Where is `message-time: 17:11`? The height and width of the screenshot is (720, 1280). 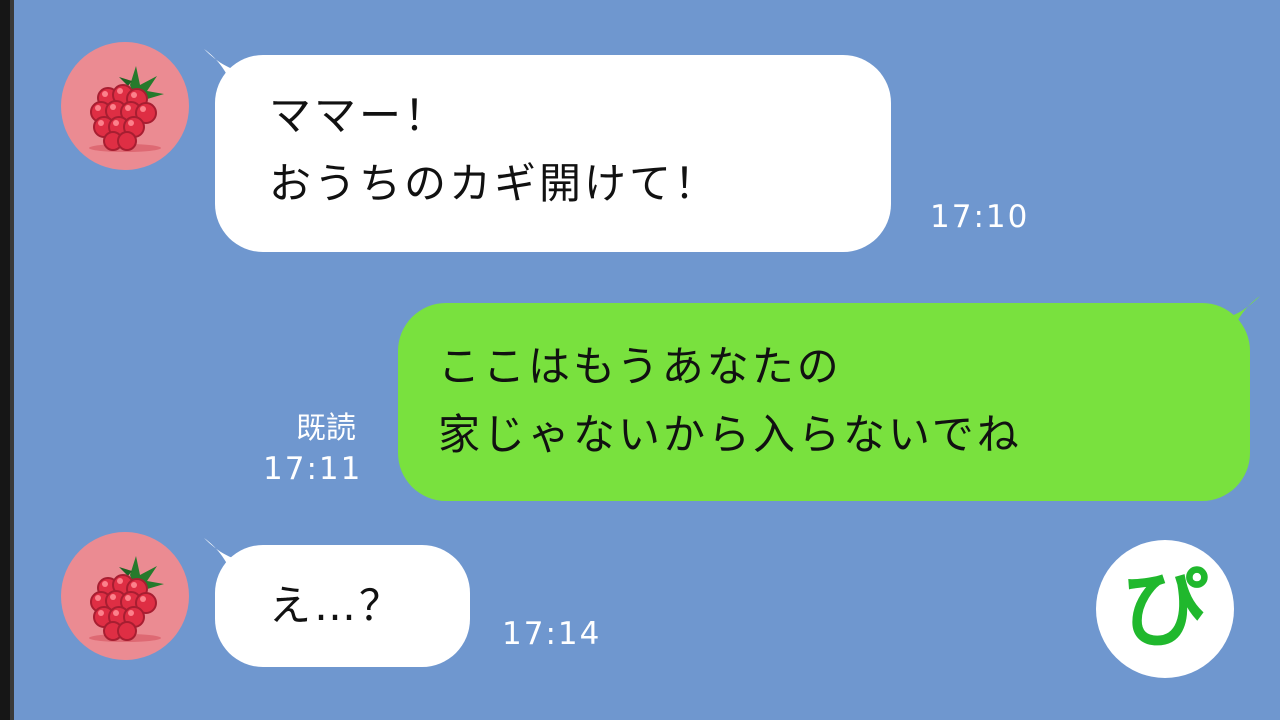 message-time: 17:11 is located at coordinates (313, 469).